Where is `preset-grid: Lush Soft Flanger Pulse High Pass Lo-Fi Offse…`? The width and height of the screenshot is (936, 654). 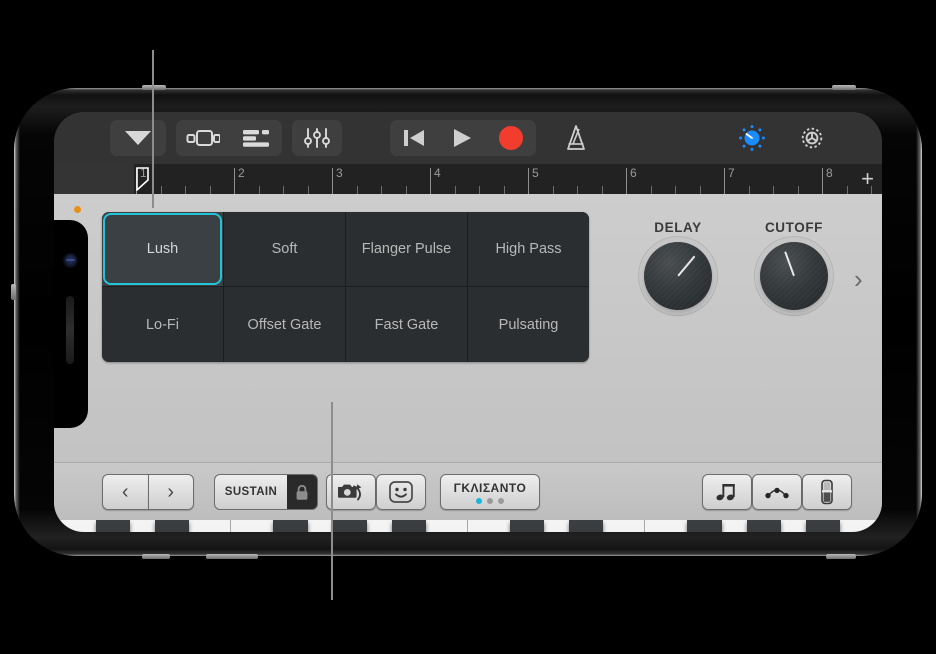 preset-grid: Lush Soft Flanger Pulse High Pass Lo-Fi Offse… is located at coordinates (345, 287).